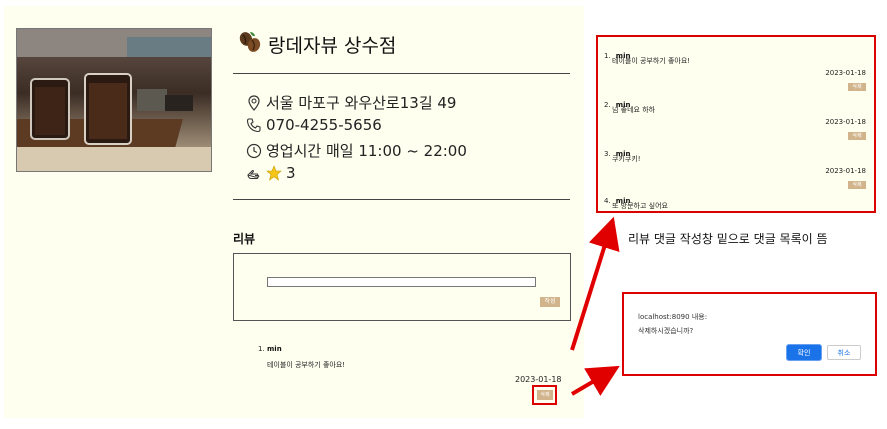  I want to click on clock-icon, so click(254, 151).